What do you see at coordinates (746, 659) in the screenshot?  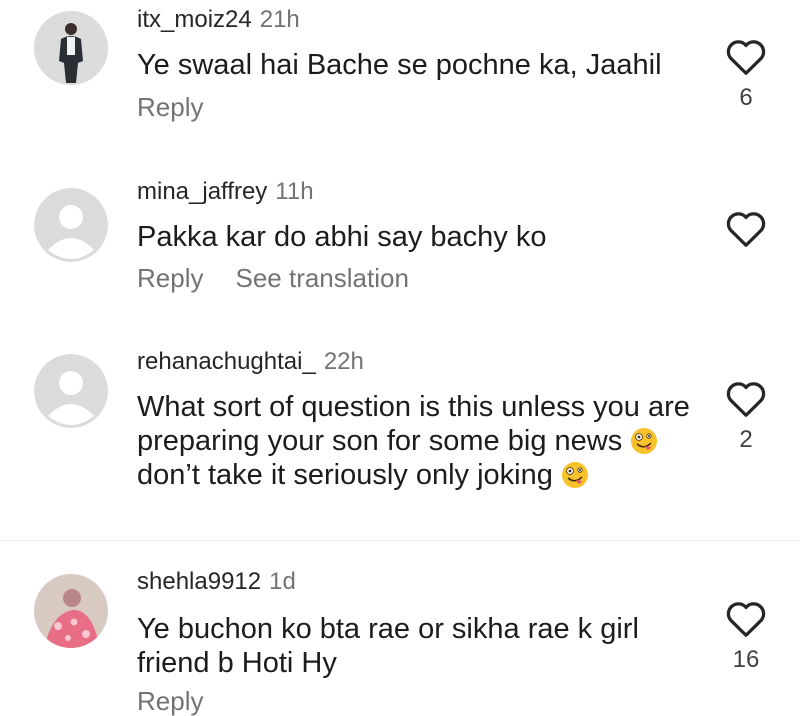 I see `like-count: 16` at bounding box center [746, 659].